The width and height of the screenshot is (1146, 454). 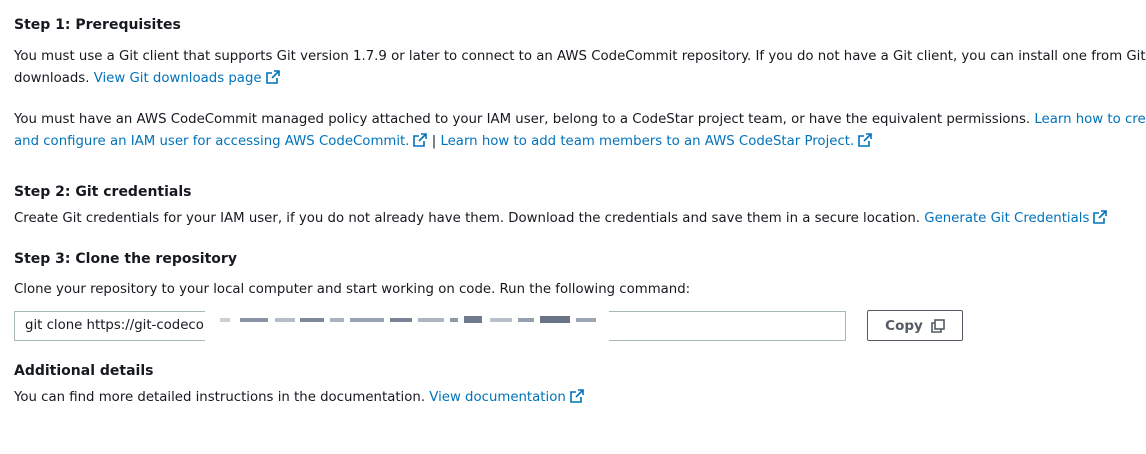 What do you see at coordinates (506, 397) in the screenshot?
I see `view-documentation-link: View documentation` at bounding box center [506, 397].